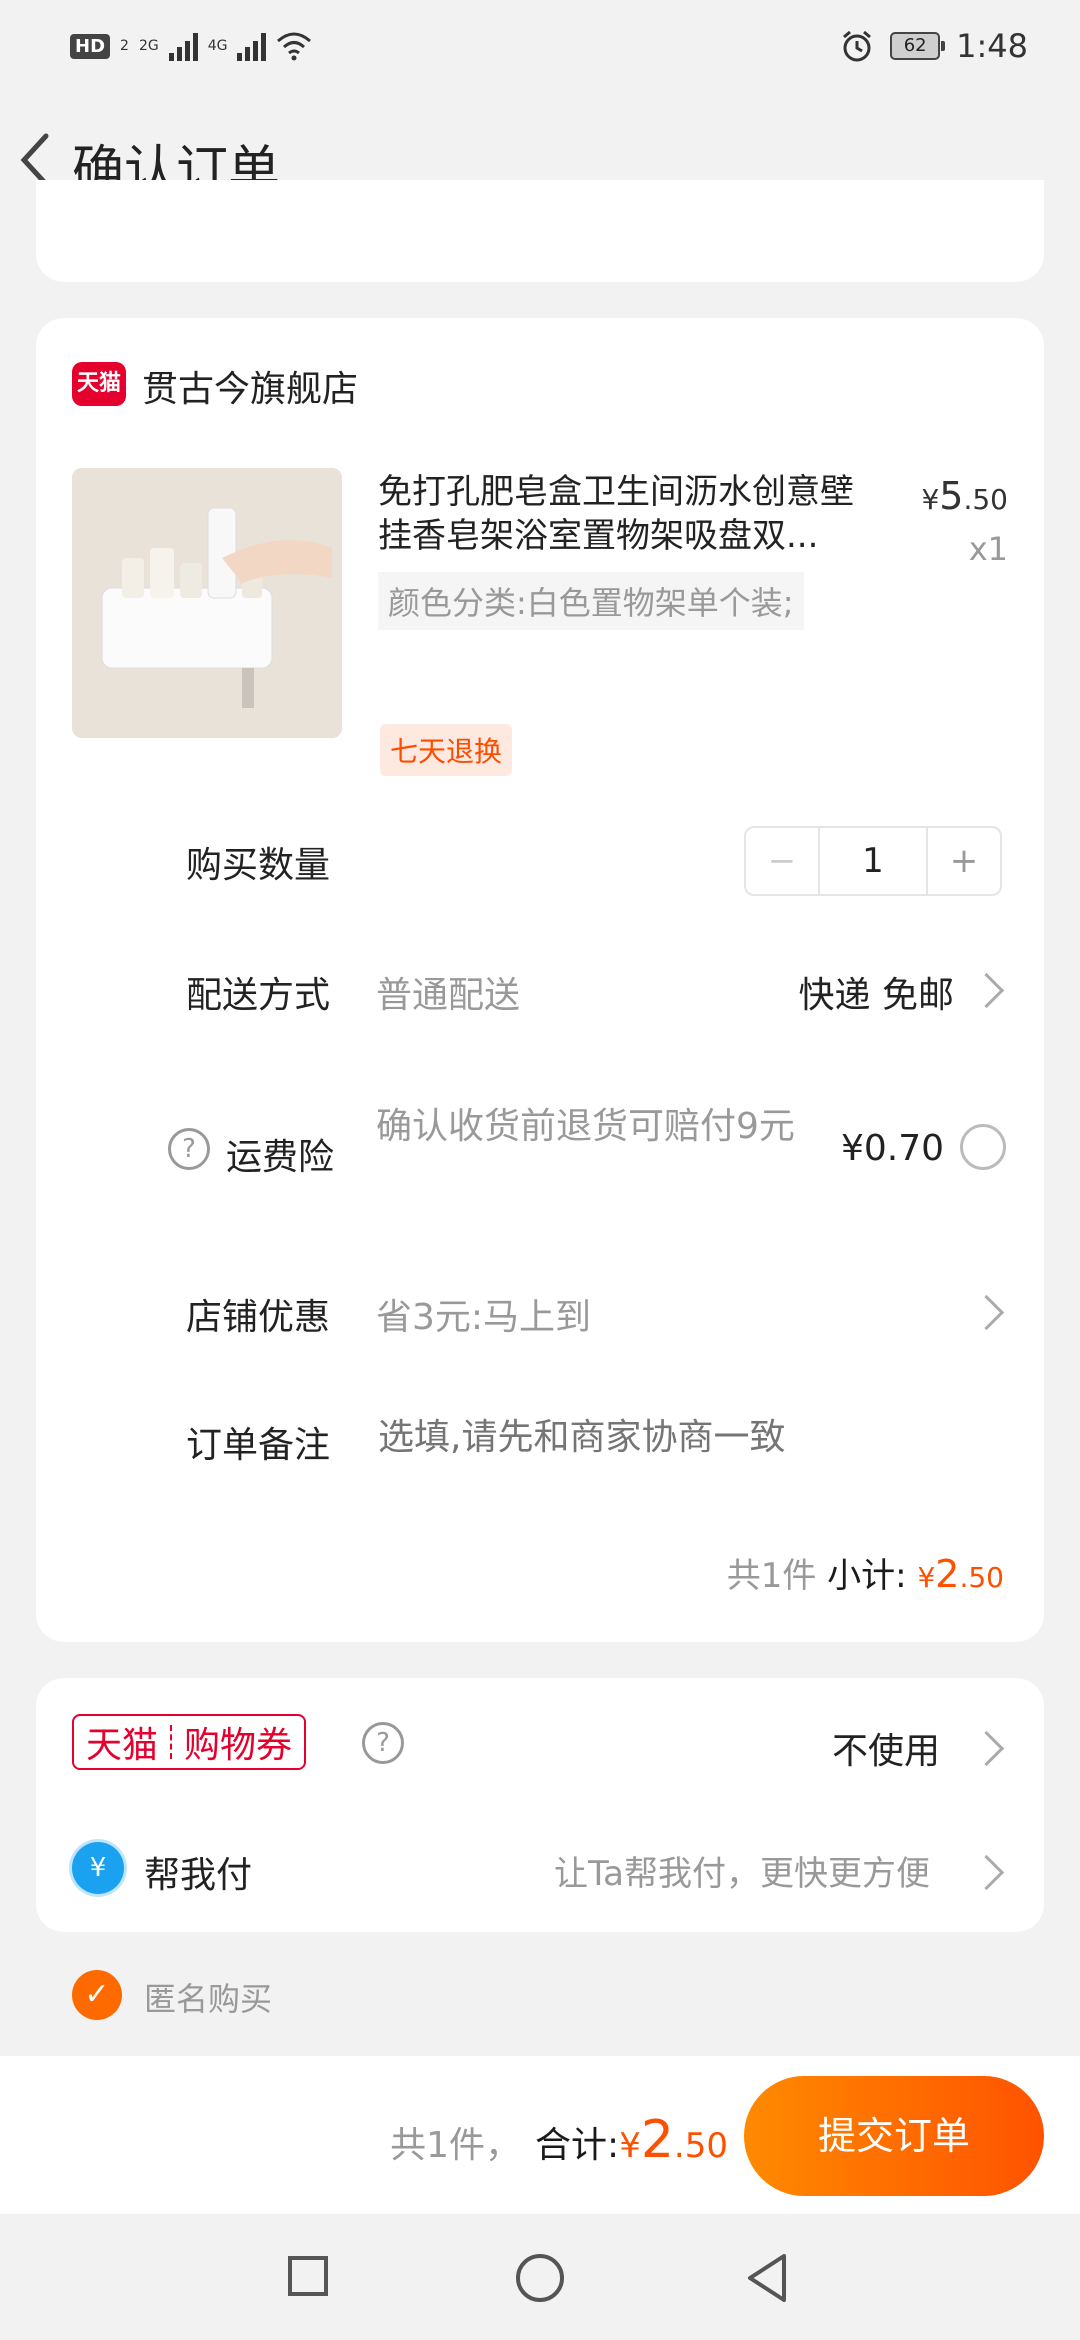 The height and width of the screenshot is (2340, 1080). What do you see at coordinates (892, 1148) in the screenshot?
I see `insurance-price: ¥0.70` at bounding box center [892, 1148].